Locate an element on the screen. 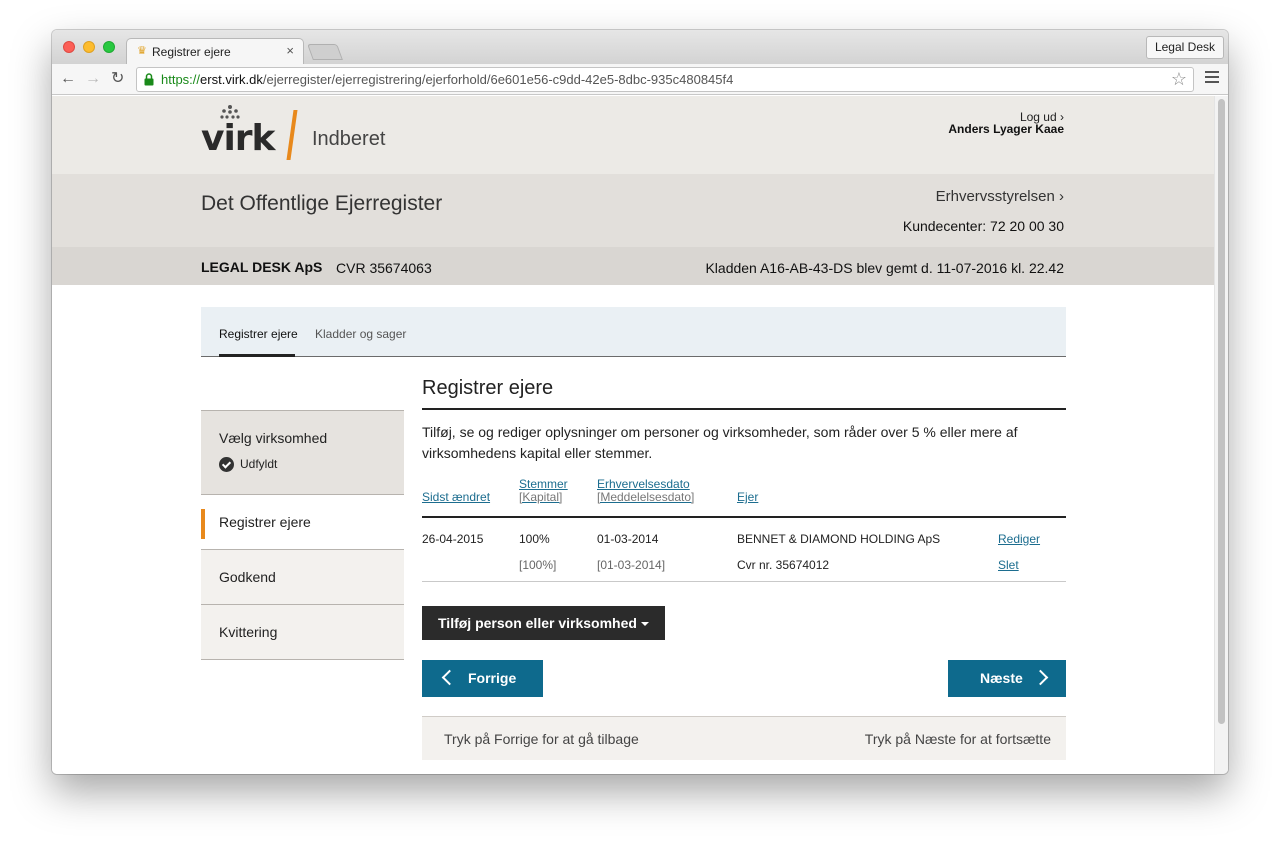 The height and width of the screenshot is (849, 1280). tab-close-icon: × is located at coordinates (290, 50).